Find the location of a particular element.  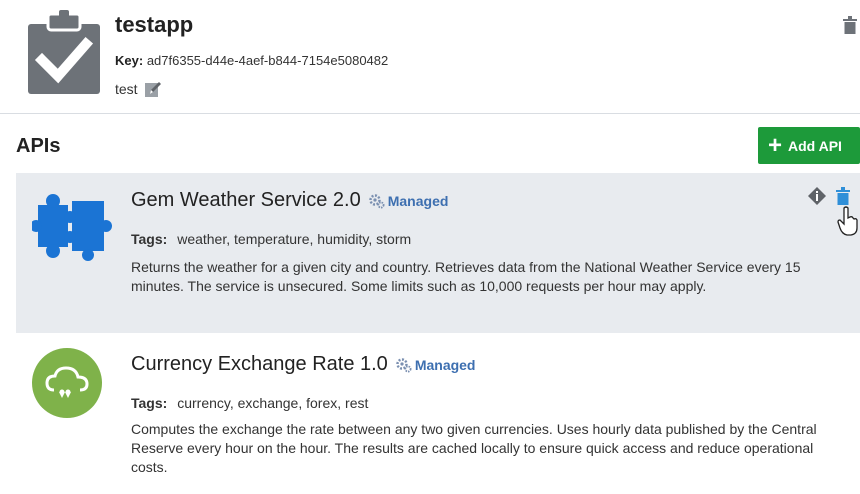

puzzle-icon is located at coordinates (72, 227).